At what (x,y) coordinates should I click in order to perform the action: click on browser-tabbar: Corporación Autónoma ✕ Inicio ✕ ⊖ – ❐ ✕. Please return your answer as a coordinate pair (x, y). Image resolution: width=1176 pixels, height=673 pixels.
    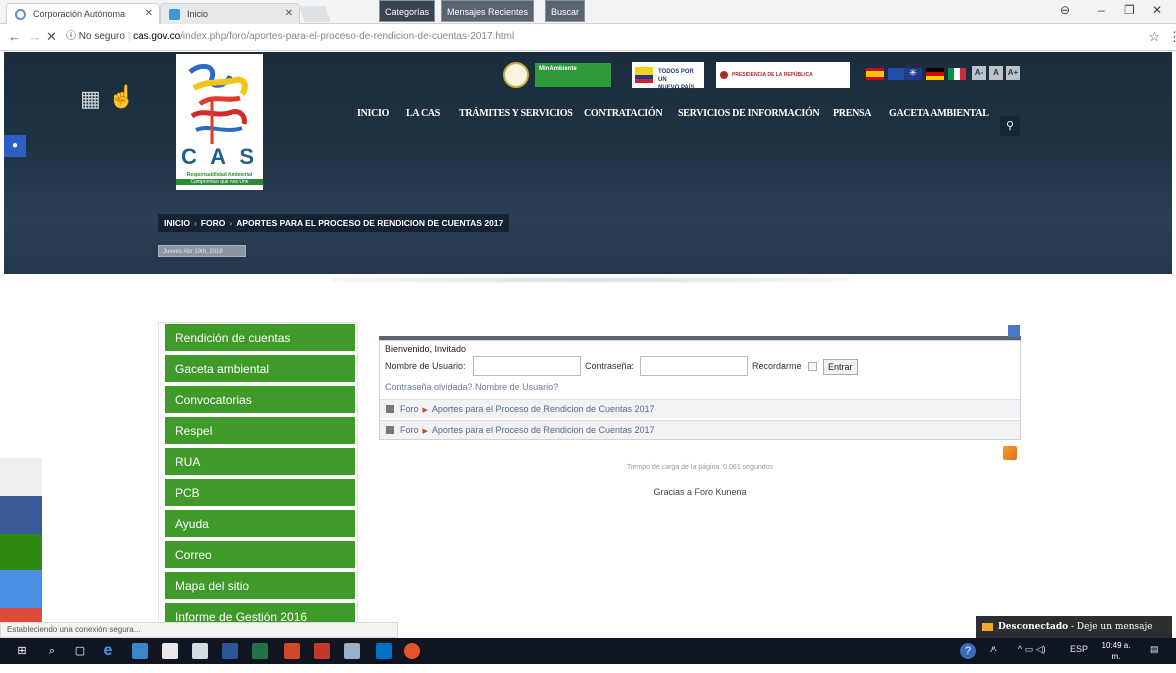
    Looking at the image, I should click on (588, 12).